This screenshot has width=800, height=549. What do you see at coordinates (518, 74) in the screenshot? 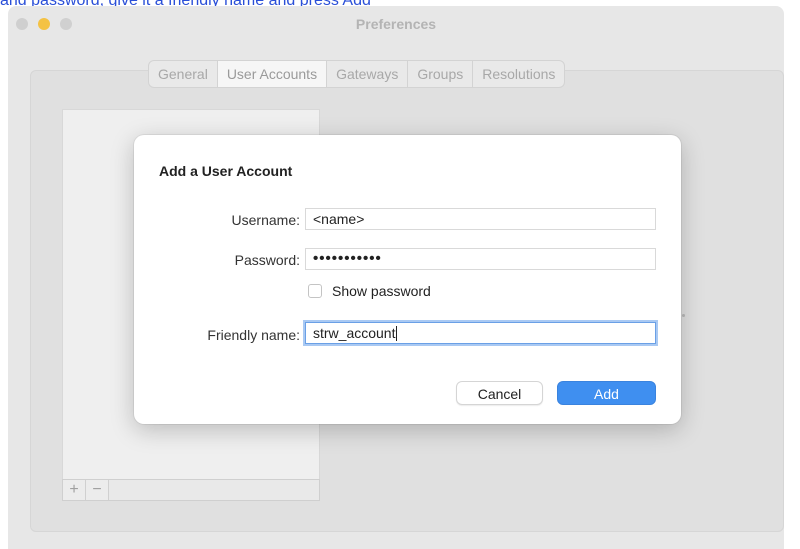
I see `tab-resolutions: Resolutions` at bounding box center [518, 74].